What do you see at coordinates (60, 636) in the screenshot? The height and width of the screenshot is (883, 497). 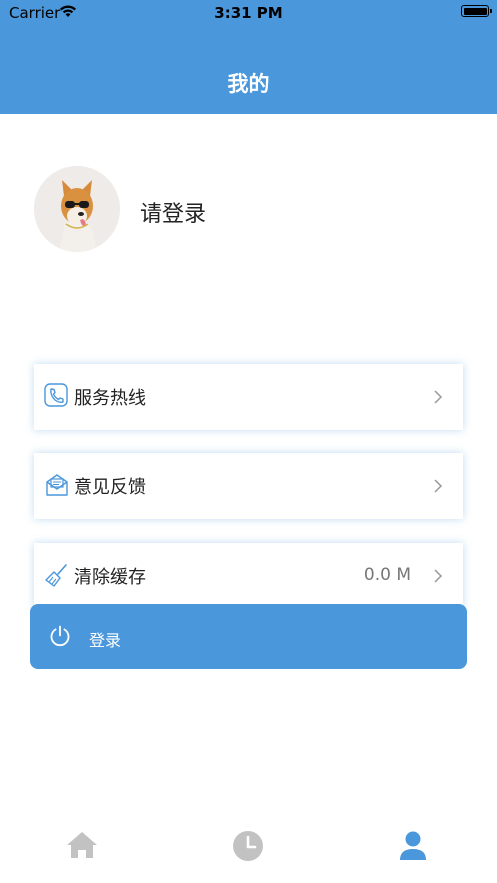 I see `power-icon` at bounding box center [60, 636].